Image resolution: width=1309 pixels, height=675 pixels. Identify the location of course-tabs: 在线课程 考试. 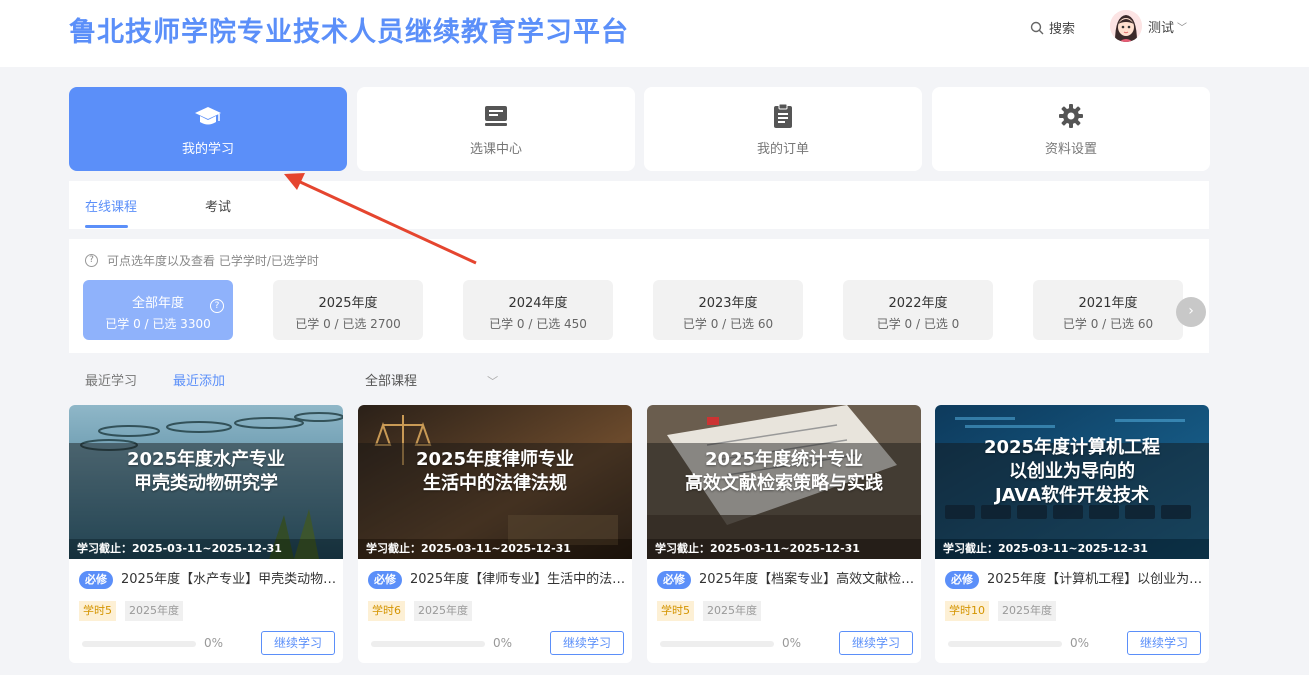
(639, 205).